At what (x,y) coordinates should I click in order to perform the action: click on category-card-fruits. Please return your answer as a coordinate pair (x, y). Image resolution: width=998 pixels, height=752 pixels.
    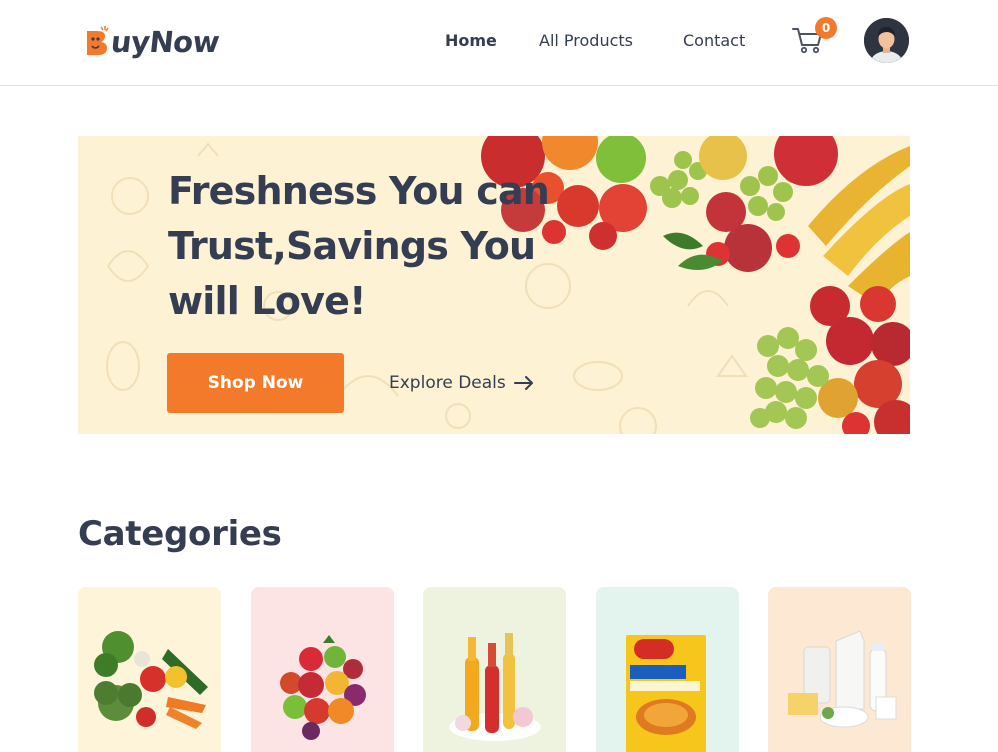
    Looking at the image, I should click on (322, 669).